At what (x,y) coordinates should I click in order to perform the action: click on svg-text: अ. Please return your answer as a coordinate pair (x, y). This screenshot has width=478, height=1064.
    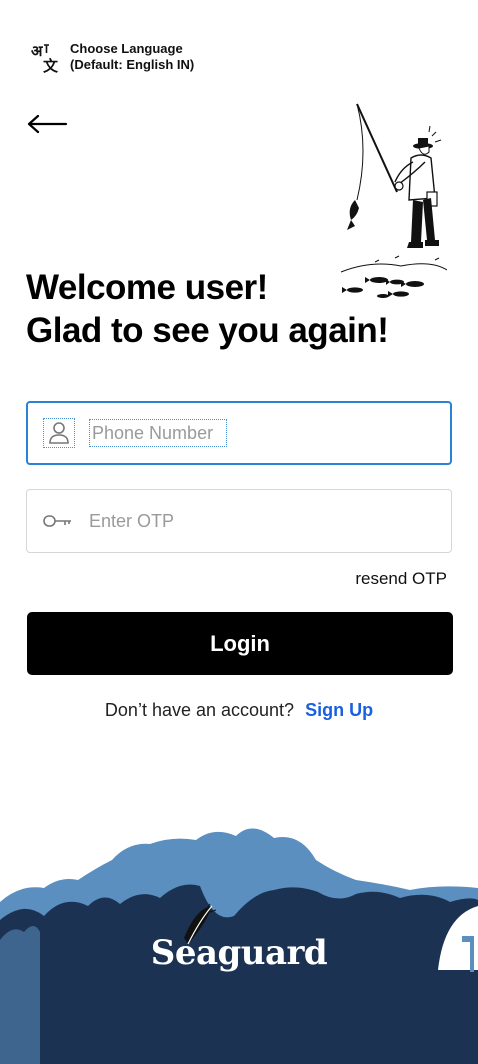
    Looking at the image, I should click on (37, 51).